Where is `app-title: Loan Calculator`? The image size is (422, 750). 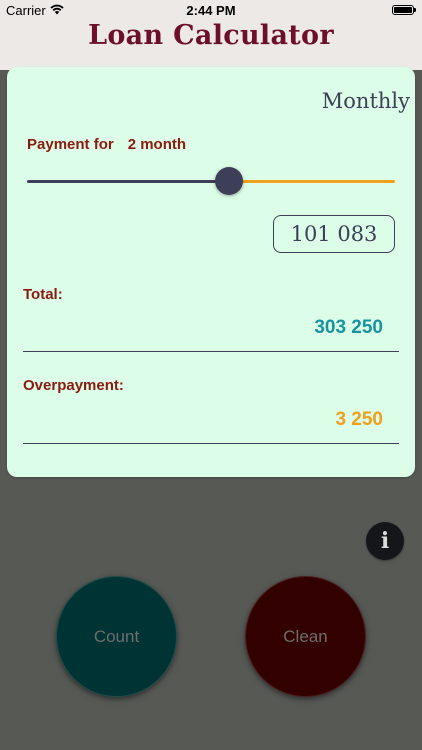 app-title: Loan Calculator is located at coordinates (211, 35).